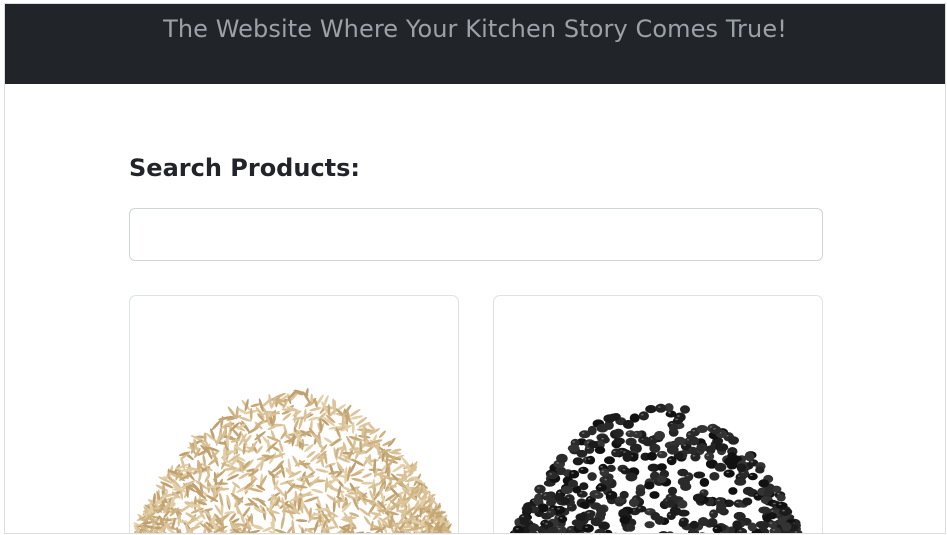 Image resolution: width=947 pixels, height=535 pixels. I want to click on search-heading: Search Products:, so click(245, 168).